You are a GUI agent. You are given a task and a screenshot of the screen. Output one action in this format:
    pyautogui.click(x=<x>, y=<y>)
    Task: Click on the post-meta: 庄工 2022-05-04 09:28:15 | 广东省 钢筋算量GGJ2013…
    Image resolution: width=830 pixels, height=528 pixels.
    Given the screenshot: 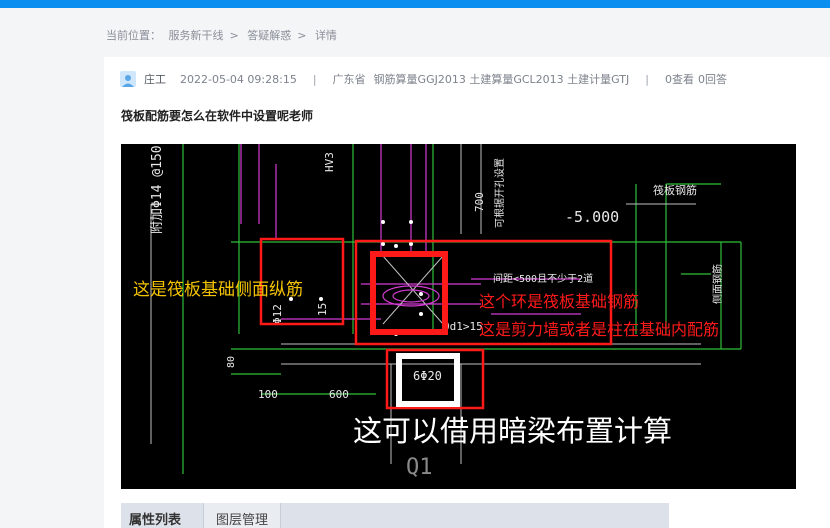 What is the action you would take?
    pyautogui.click(x=425, y=79)
    